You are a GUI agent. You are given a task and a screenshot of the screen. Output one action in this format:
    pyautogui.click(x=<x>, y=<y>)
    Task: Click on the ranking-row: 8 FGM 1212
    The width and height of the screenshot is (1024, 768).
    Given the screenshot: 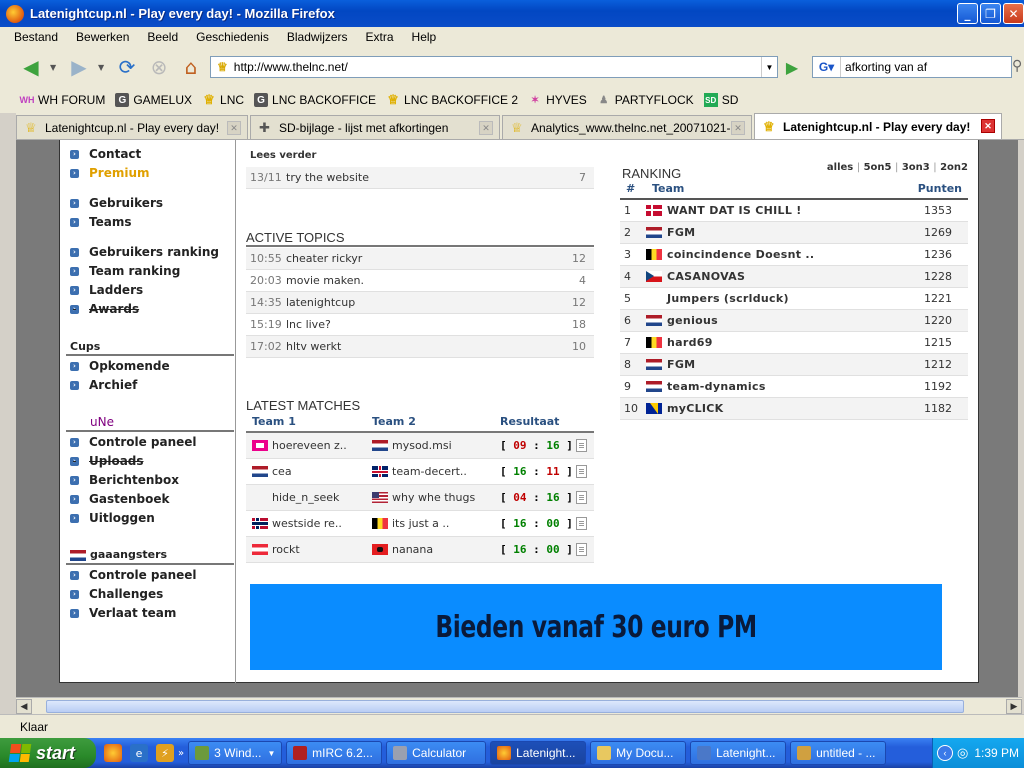 What is the action you would take?
    pyautogui.click(x=794, y=365)
    